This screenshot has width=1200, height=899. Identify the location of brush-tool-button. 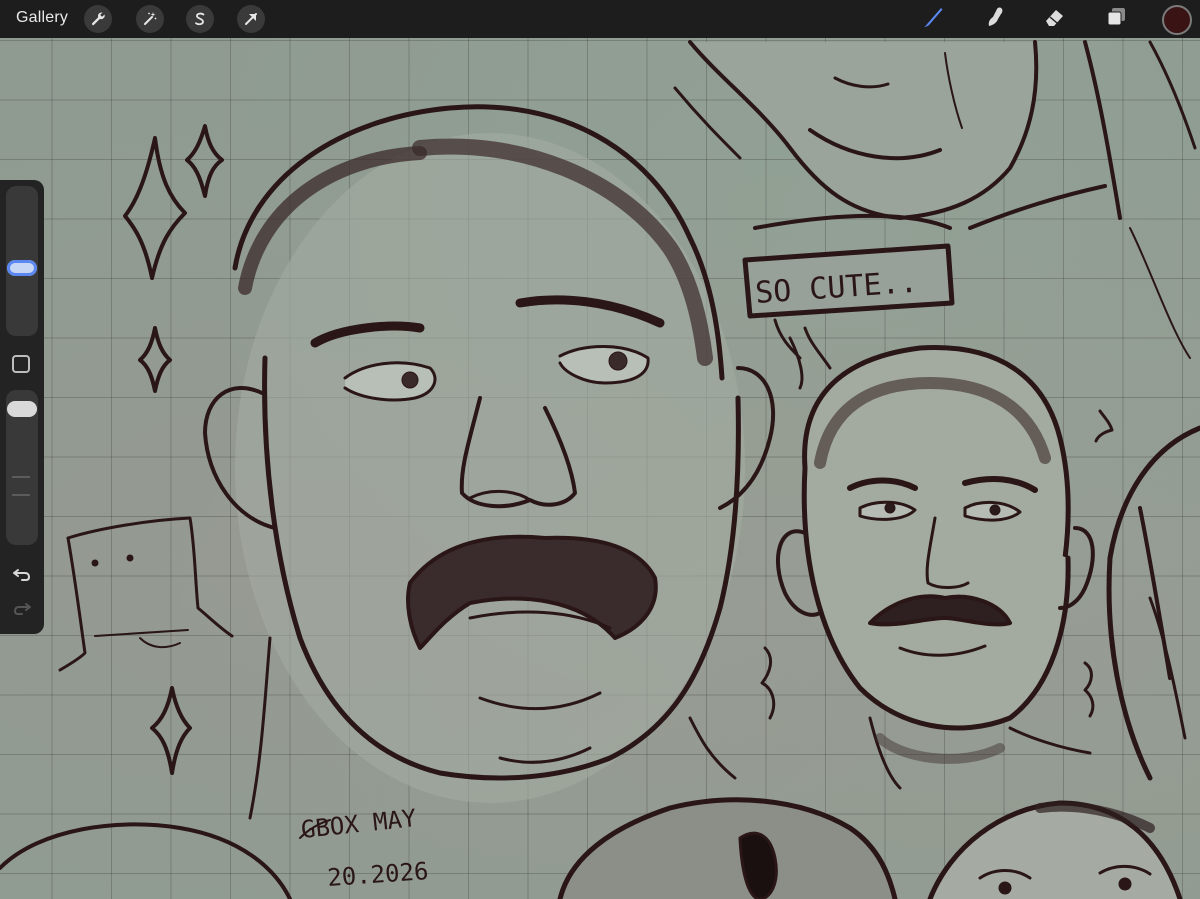
(933, 19).